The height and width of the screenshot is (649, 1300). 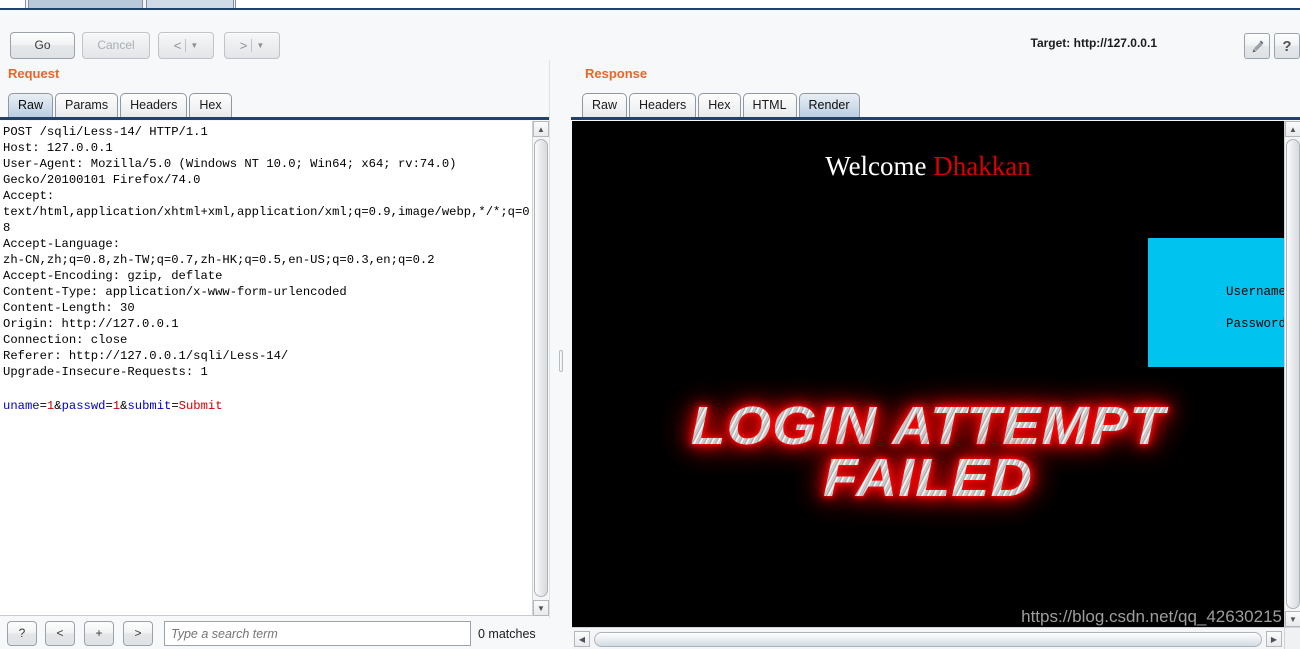 I want to click on pencil-icon, so click(x=1257, y=46).